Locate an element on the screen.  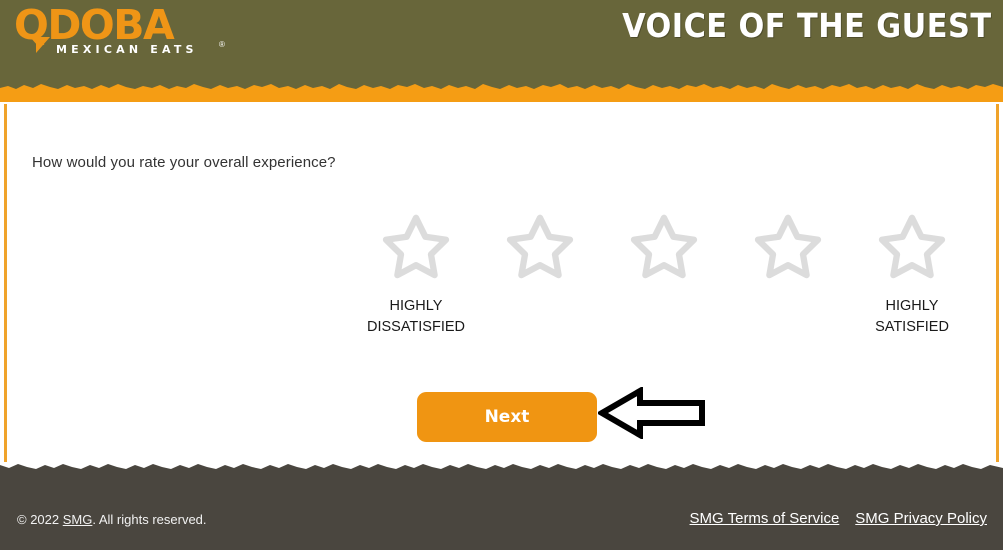
scale-label-high: HIGHLY SATISFIED is located at coordinates (912, 317).